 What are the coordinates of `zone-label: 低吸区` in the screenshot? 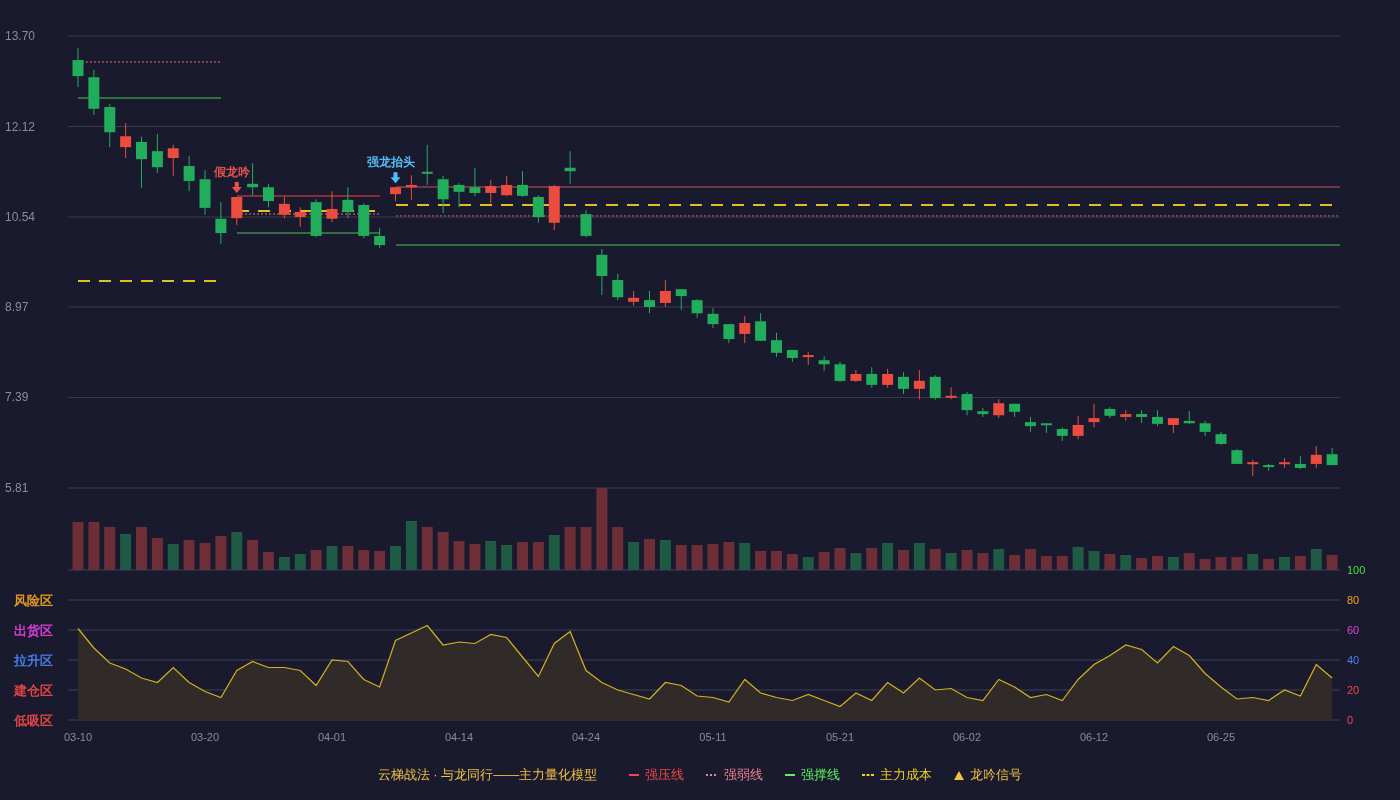 It's located at (33, 720).